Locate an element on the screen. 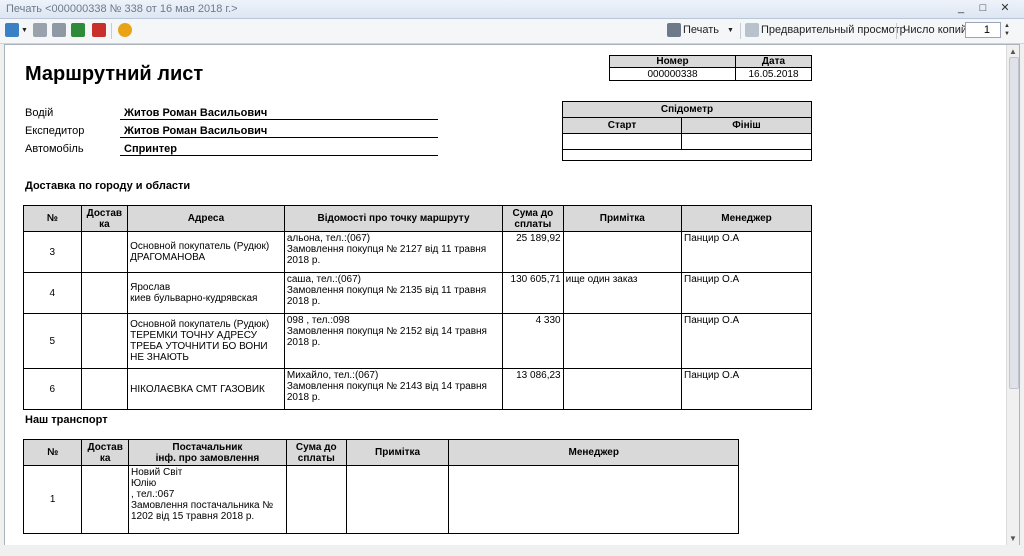 This screenshot has width=1024, height=556. delivery-column-header: Примітка is located at coordinates (622, 218).